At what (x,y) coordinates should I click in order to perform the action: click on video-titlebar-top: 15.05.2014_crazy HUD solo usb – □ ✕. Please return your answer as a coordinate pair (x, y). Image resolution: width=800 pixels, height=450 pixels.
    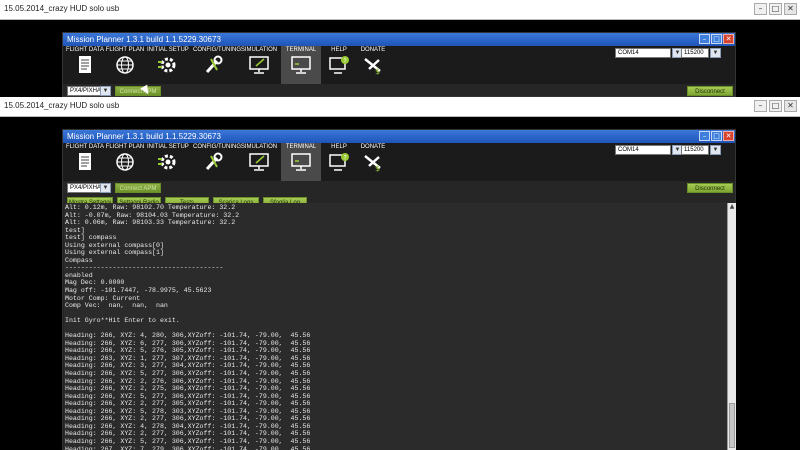
    Looking at the image, I should click on (400, 10).